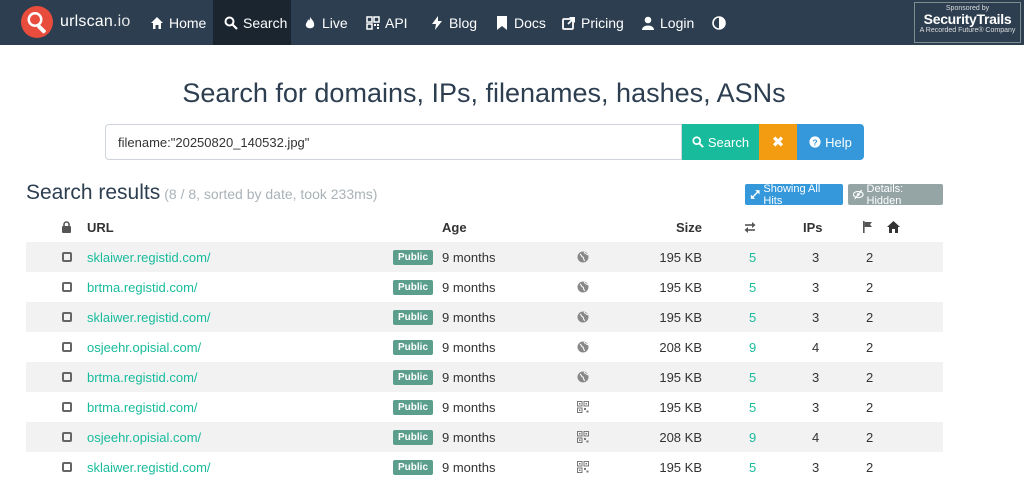  Describe the element at coordinates (178, 22) in the screenshot. I see `nav-home: Home` at that location.